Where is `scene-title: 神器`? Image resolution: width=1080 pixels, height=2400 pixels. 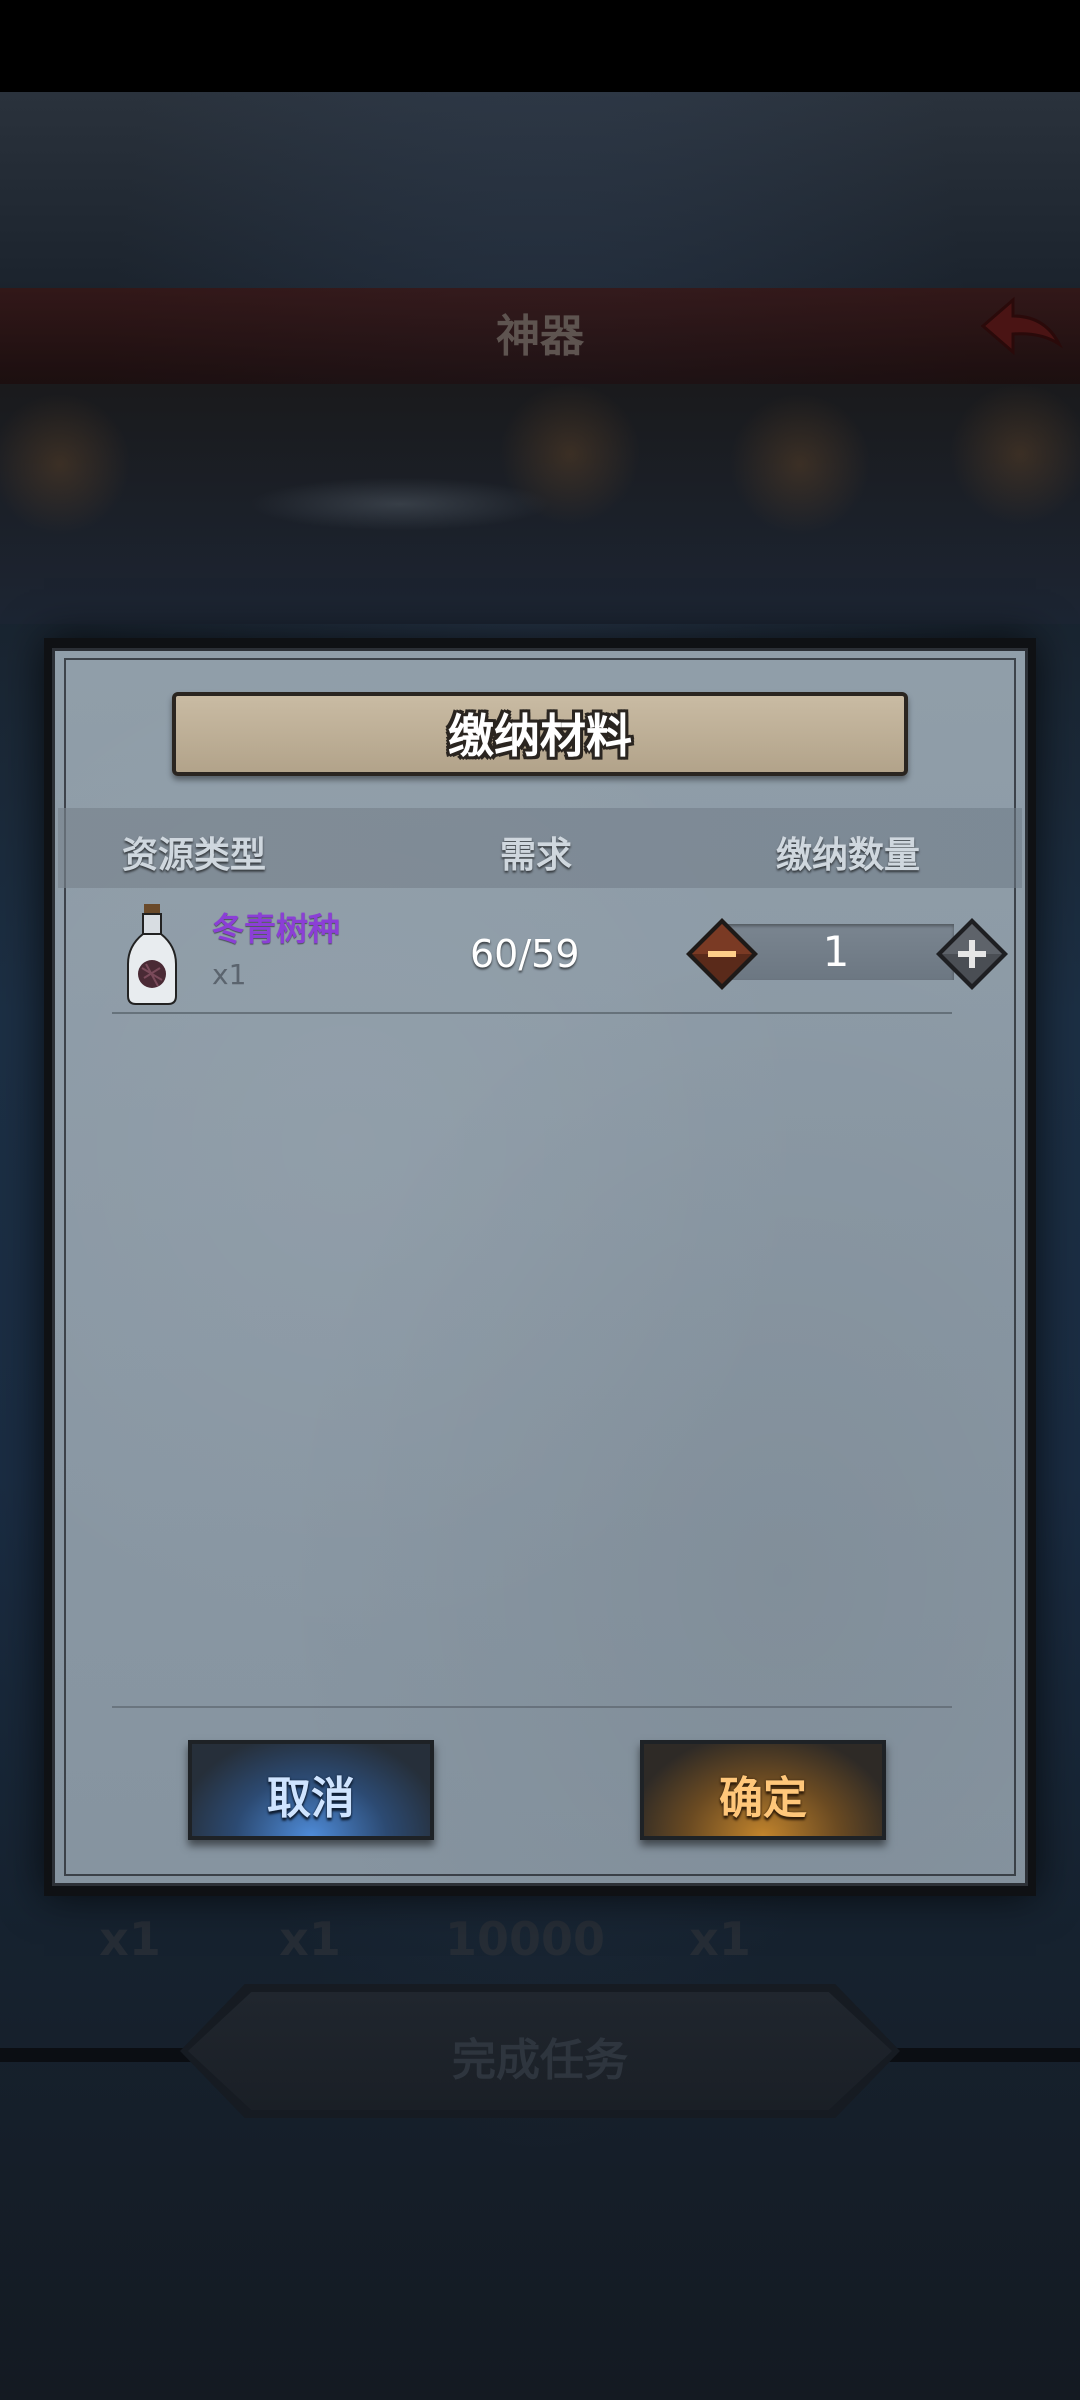 scene-title: 神器 is located at coordinates (540, 336).